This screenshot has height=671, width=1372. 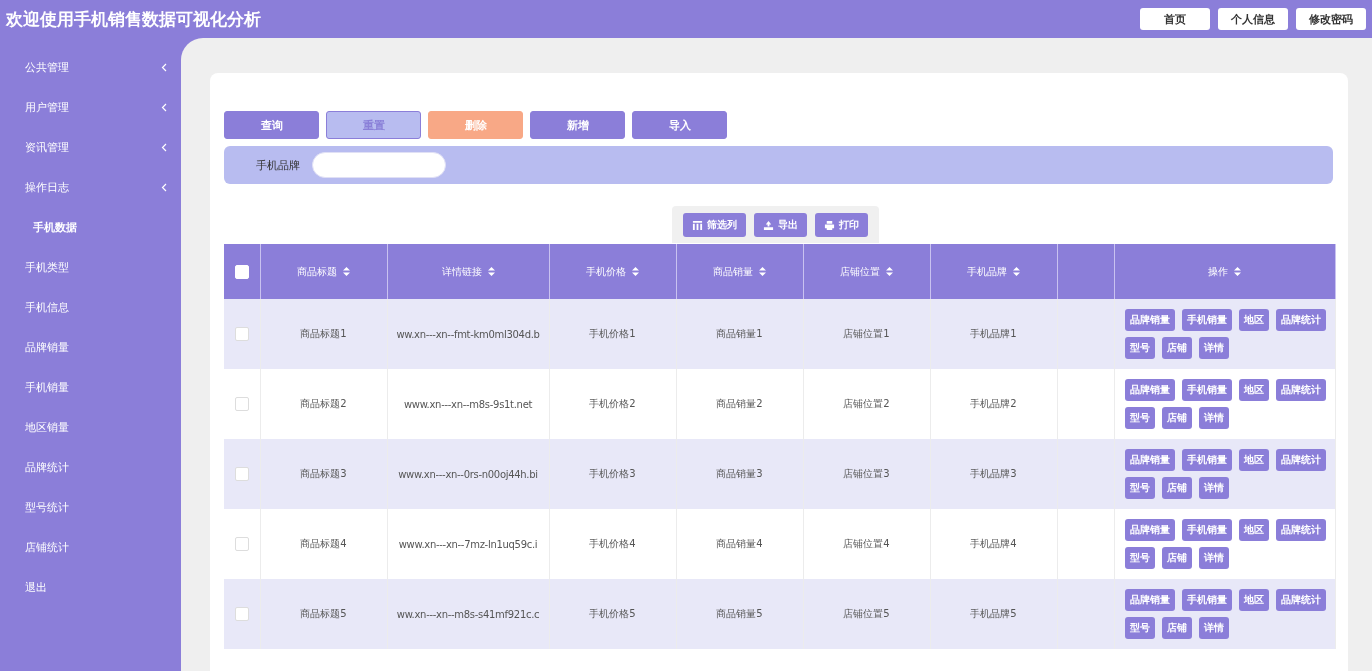 What do you see at coordinates (47, 67) in the screenshot?
I see `sidebar-label: 公共管理` at bounding box center [47, 67].